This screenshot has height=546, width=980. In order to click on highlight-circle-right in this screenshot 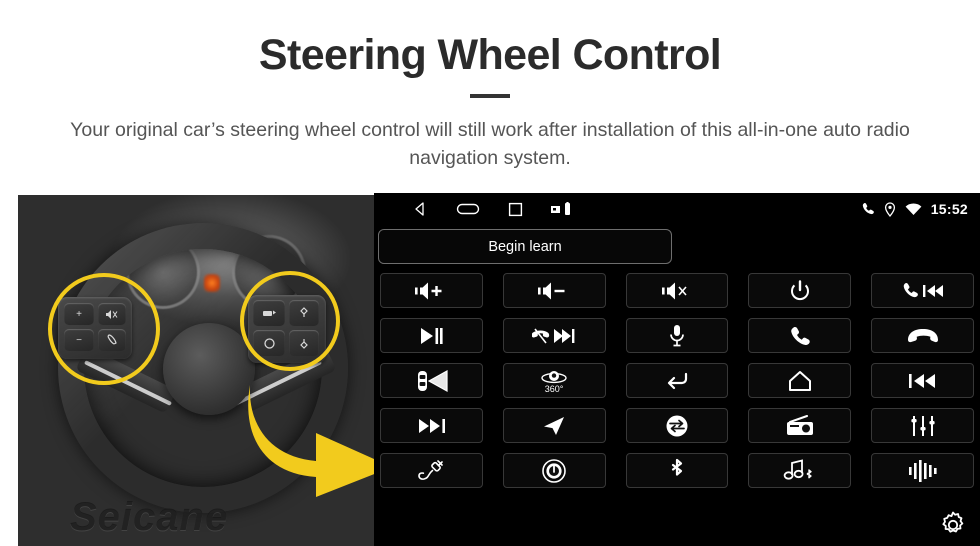, I will do `click(290, 321)`.